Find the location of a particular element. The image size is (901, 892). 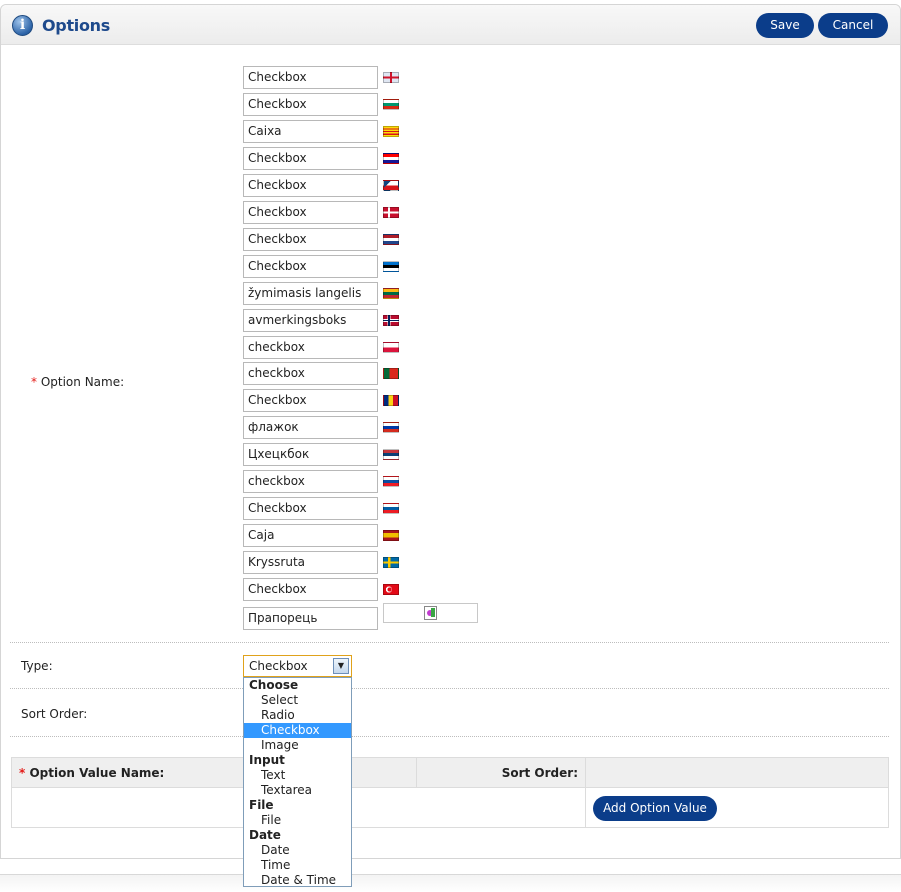

flag-netherlands-icon is located at coordinates (391, 239).